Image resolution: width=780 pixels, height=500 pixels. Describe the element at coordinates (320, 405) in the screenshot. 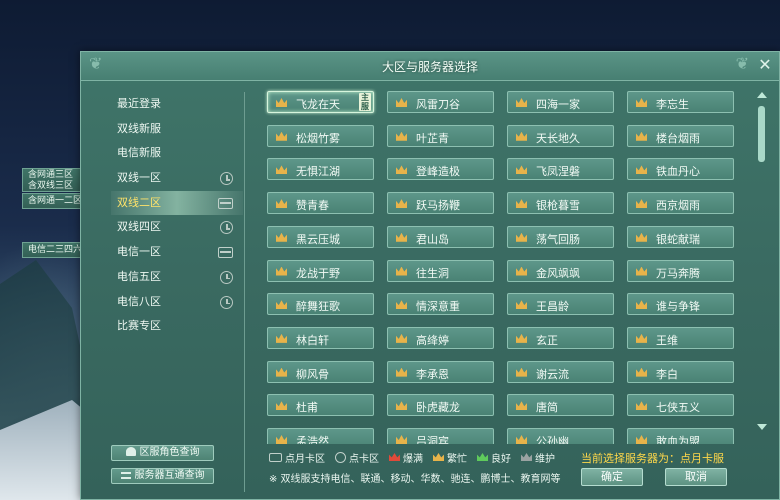

I see `server-button: 杜甫` at that location.